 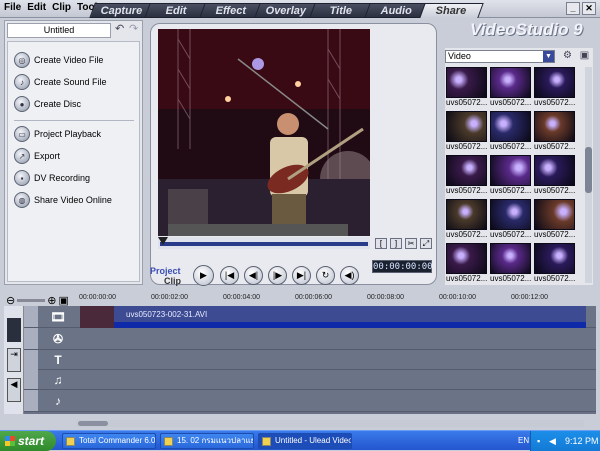 What do you see at coordinates (301, 275) in the screenshot?
I see `go-to-end-button: ▶|` at bounding box center [301, 275].